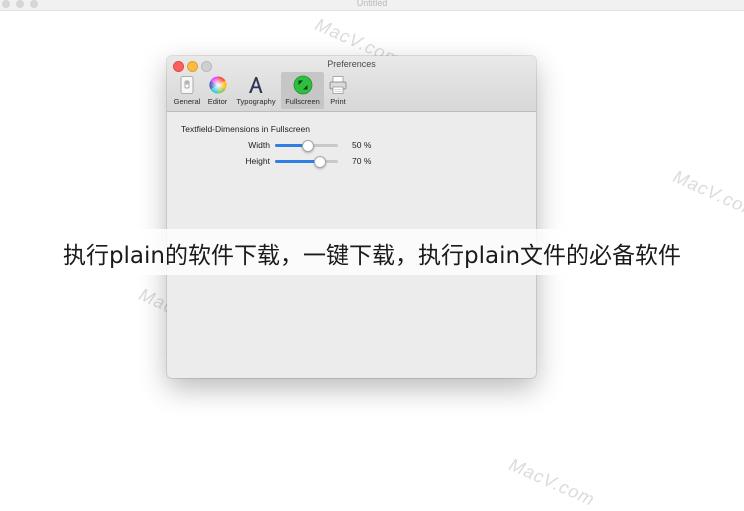 This screenshot has width=744, height=511. I want to click on height-slider, so click(306, 162).